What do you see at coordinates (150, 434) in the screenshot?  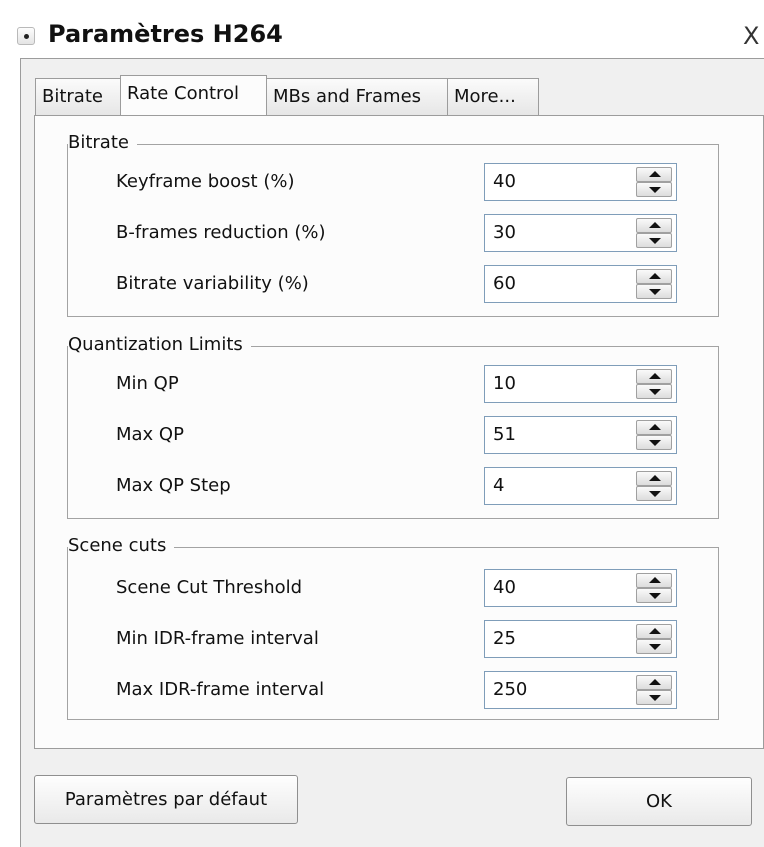 I see `max-qp-label: Max QP` at bounding box center [150, 434].